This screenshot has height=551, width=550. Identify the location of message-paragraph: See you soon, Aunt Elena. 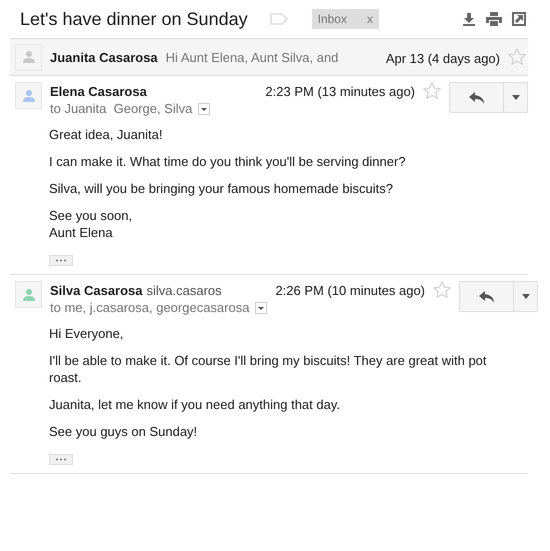
(91, 224).